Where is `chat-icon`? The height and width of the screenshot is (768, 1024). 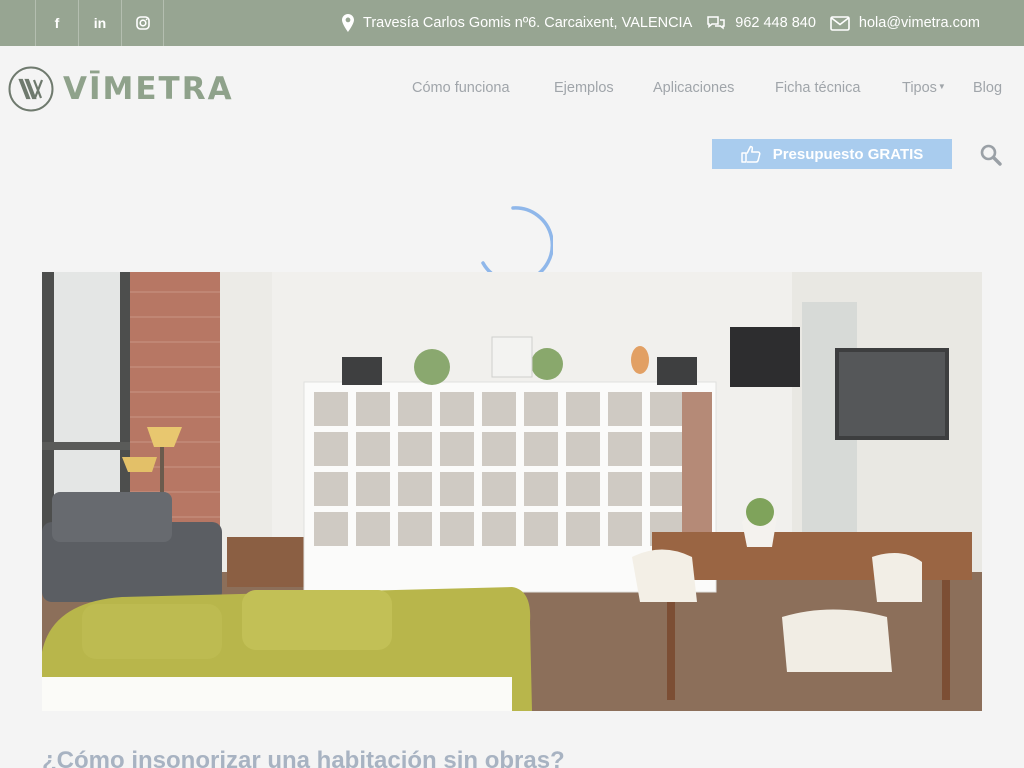
chat-icon is located at coordinates (716, 23).